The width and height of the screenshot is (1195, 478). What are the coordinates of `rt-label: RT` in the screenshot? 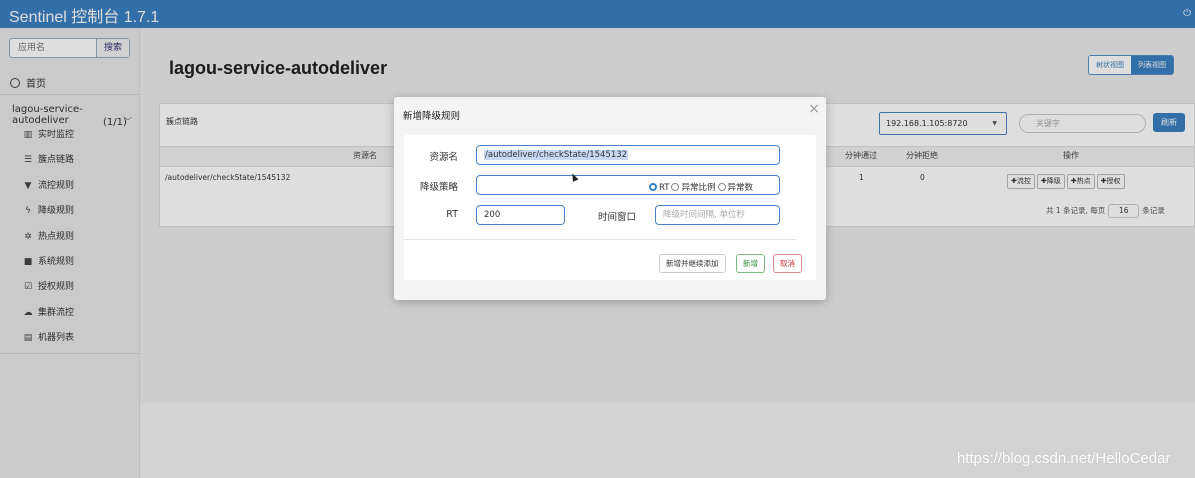 It's located at (452, 214).